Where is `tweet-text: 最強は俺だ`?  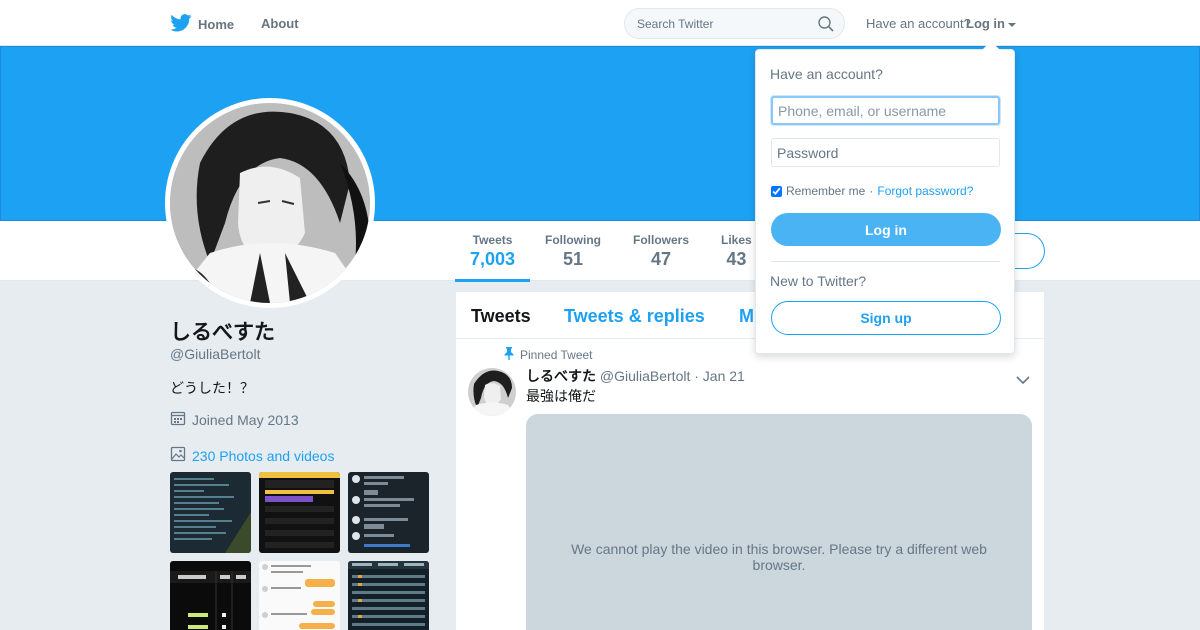
tweet-text: 最強は俺だ is located at coordinates (561, 396).